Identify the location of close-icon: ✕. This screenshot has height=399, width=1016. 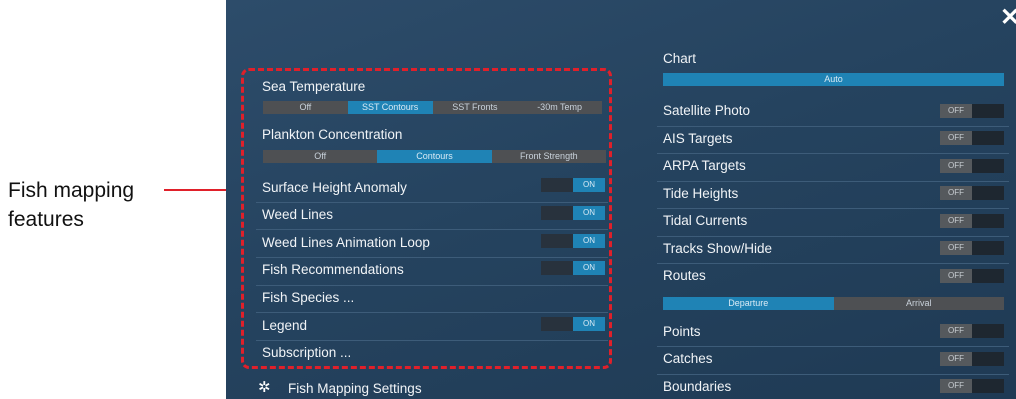
(1008, 18).